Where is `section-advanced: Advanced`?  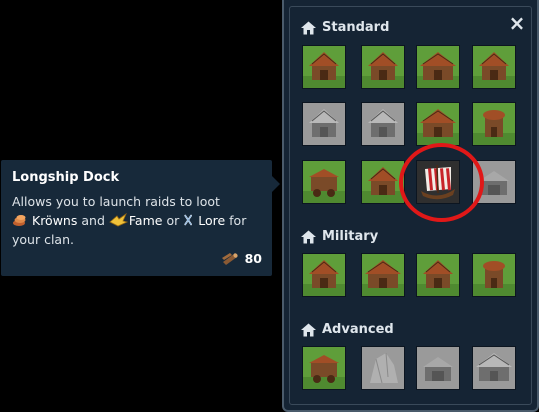
section-advanced: Advanced is located at coordinates (347, 329).